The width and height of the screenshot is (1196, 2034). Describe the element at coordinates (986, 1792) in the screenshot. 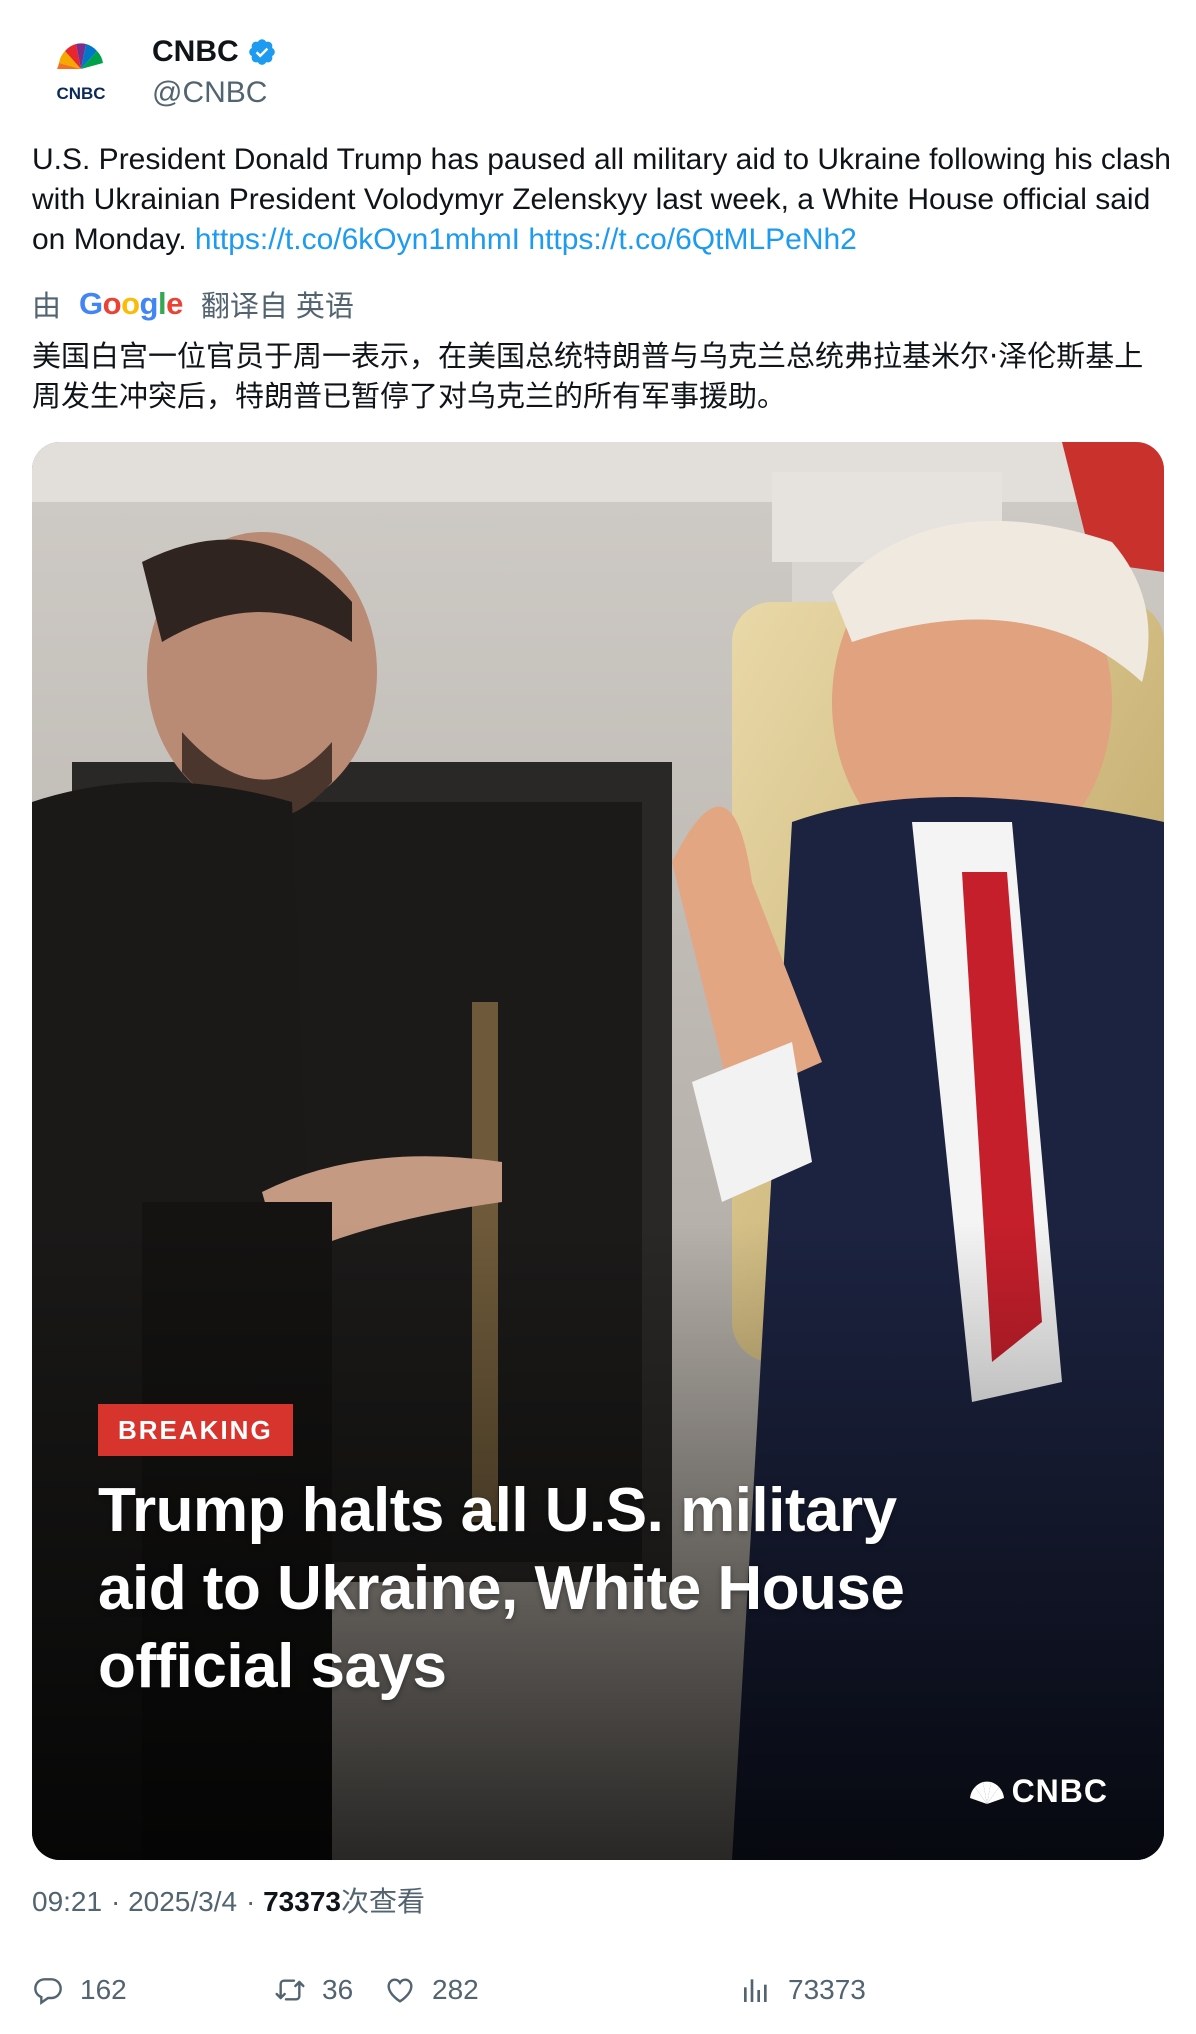

I see `peacock-icon` at that location.